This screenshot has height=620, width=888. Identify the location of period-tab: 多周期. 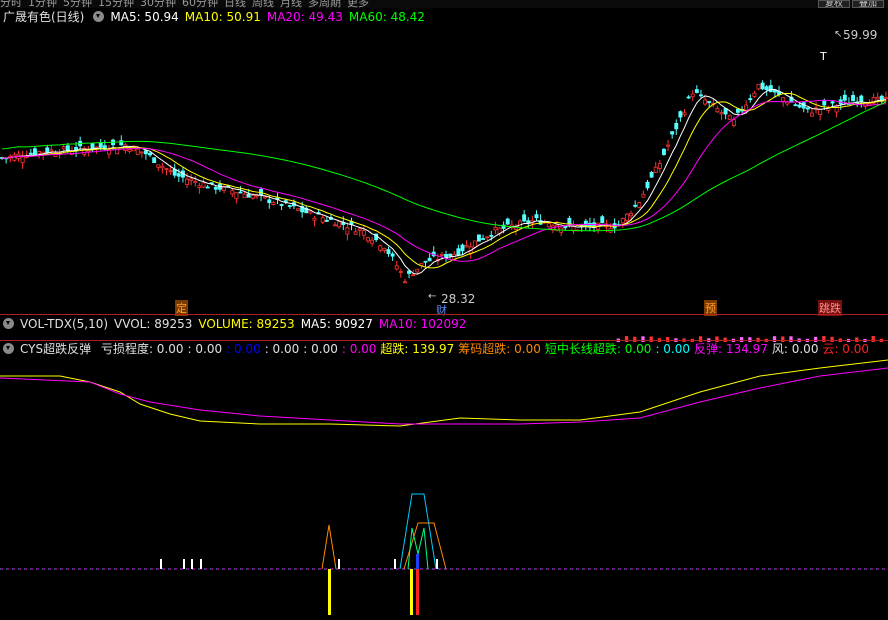
(324, 4).